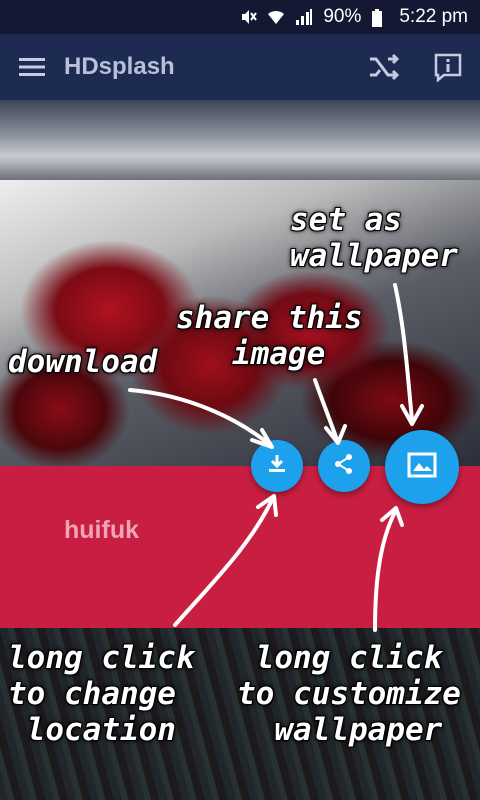 Image resolution: width=480 pixels, height=800 pixels. I want to click on set-wallpaper-button, so click(422, 467).